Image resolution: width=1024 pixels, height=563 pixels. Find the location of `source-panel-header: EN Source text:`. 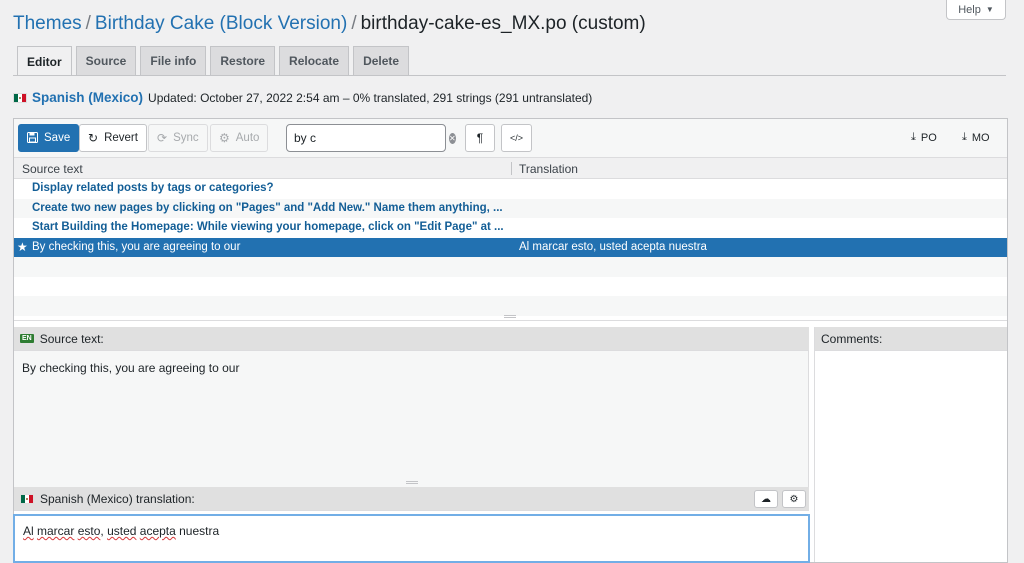

source-panel-header: EN Source text: is located at coordinates (411, 339).